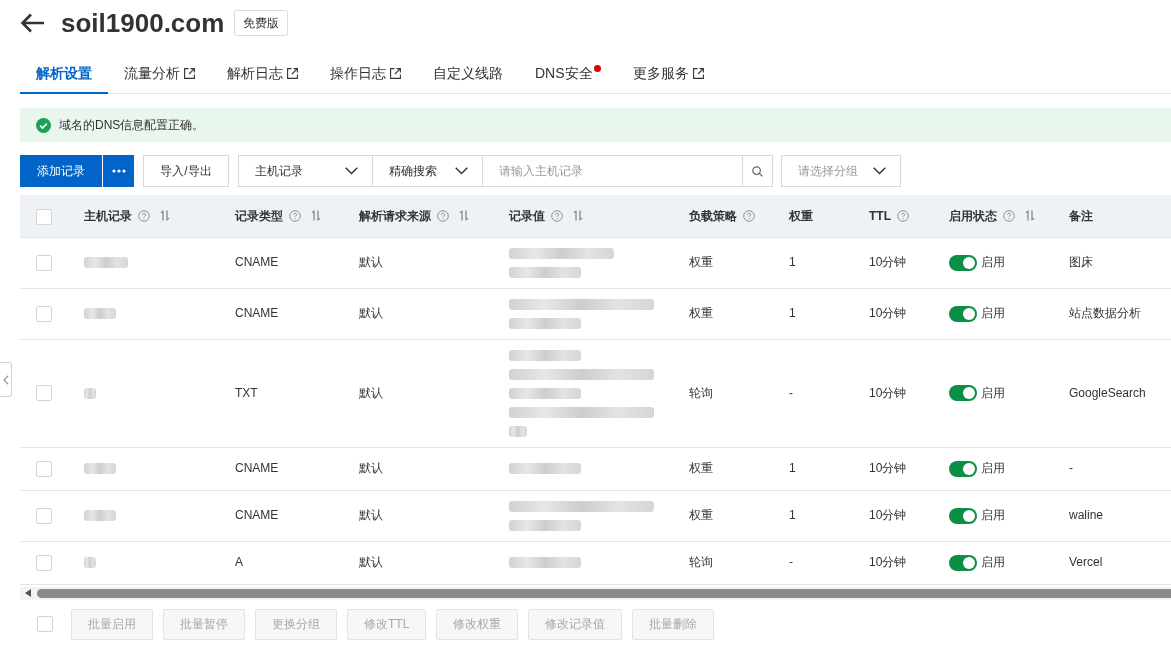 The height and width of the screenshot is (666, 1171). Describe the element at coordinates (159, 74) in the screenshot. I see `tab: 流量分析` at that location.